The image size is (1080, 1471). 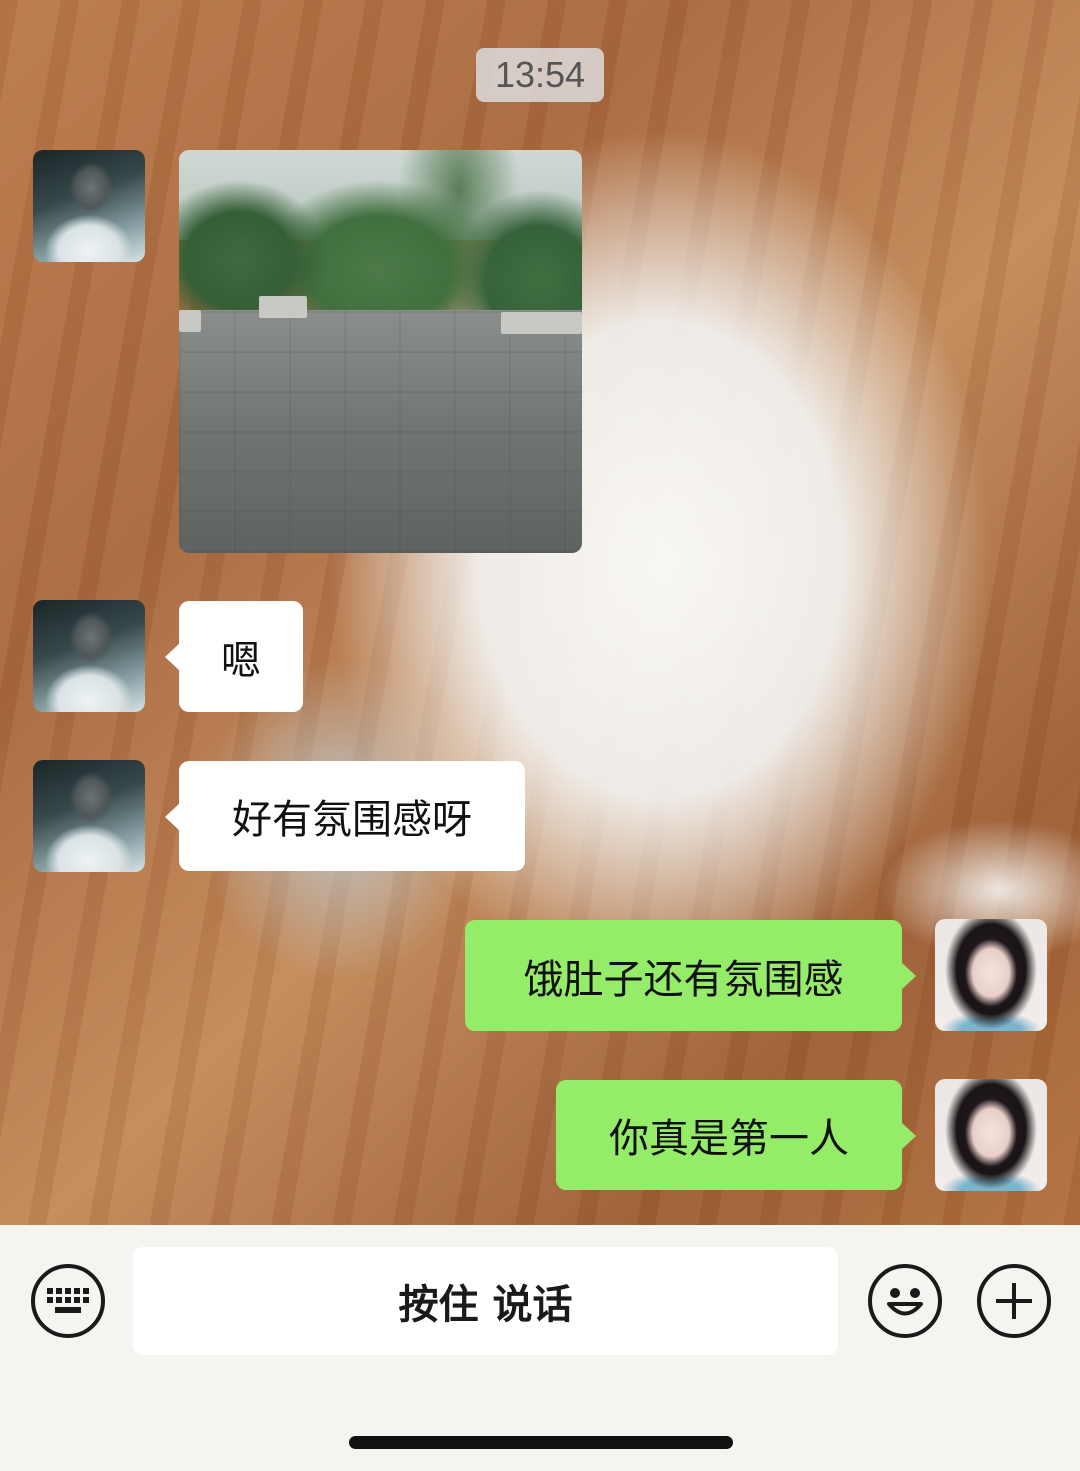 What do you see at coordinates (729, 1139) in the screenshot?
I see `message-text: 你真是第一人` at bounding box center [729, 1139].